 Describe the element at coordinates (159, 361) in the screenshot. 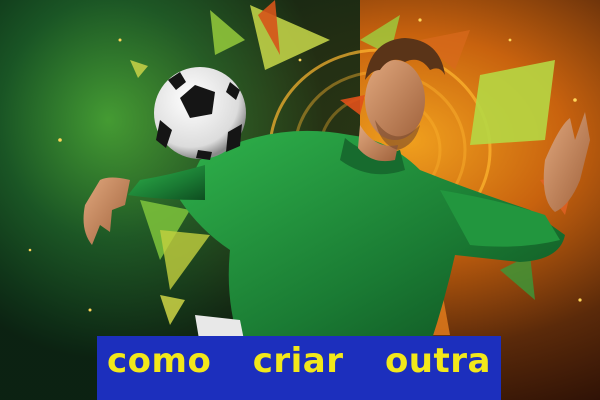

I see `caption-word-como: como` at that location.